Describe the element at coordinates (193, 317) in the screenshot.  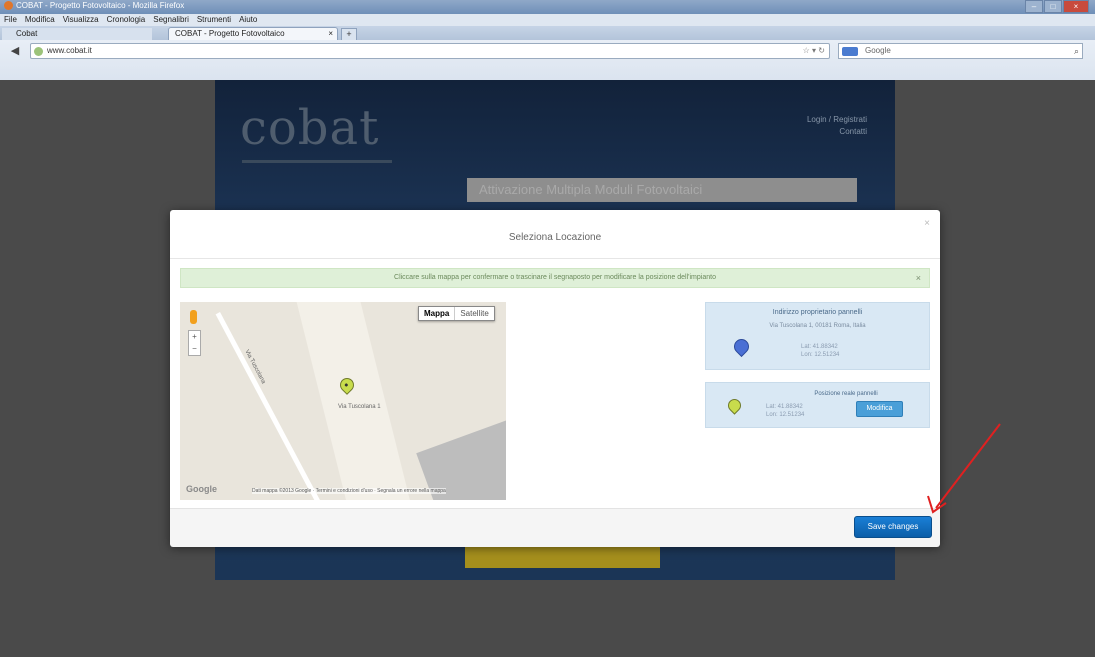
I see `pegman-icon` at that location.